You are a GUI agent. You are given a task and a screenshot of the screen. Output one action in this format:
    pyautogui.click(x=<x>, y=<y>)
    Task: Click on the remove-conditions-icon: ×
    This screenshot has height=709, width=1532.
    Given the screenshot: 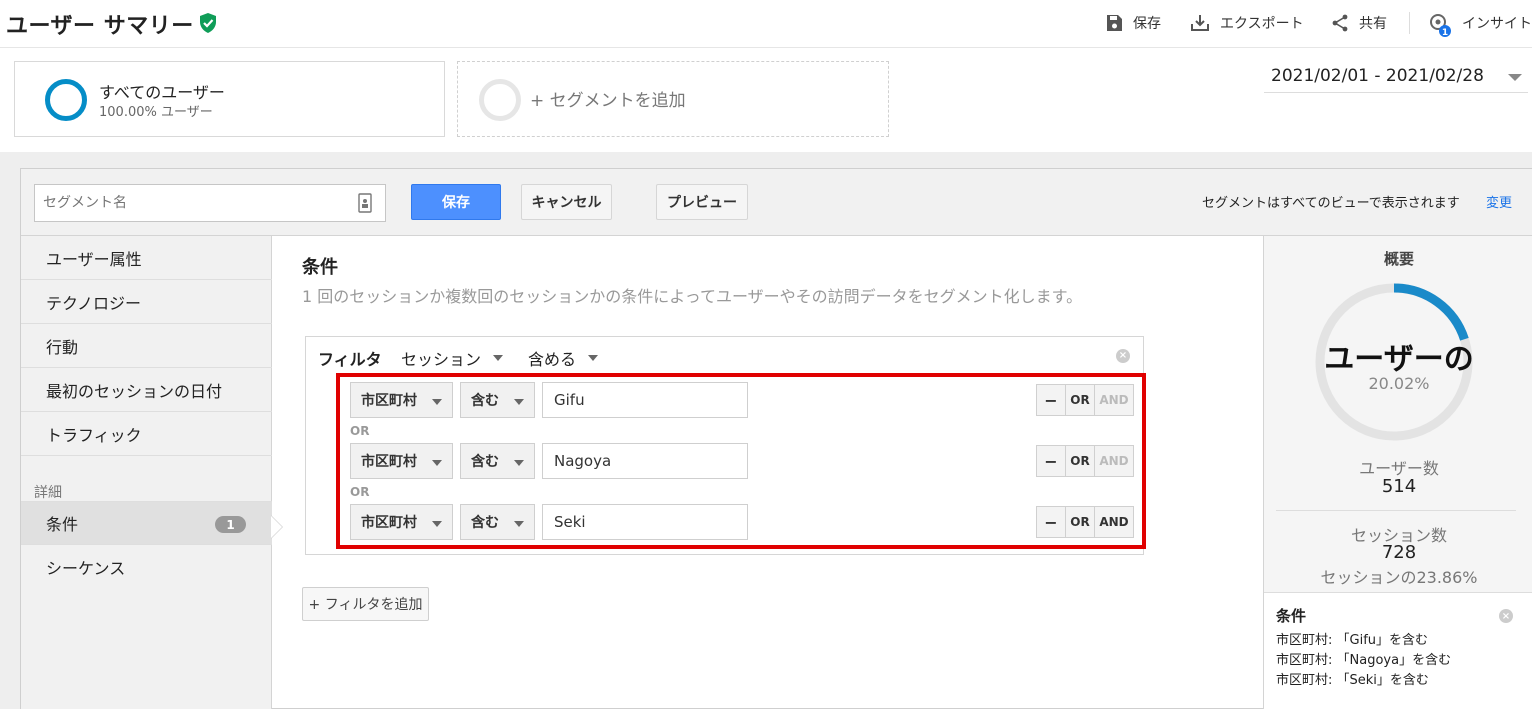 What is the action you would take?
    pyautogui.click(x=1506, y=616)
    